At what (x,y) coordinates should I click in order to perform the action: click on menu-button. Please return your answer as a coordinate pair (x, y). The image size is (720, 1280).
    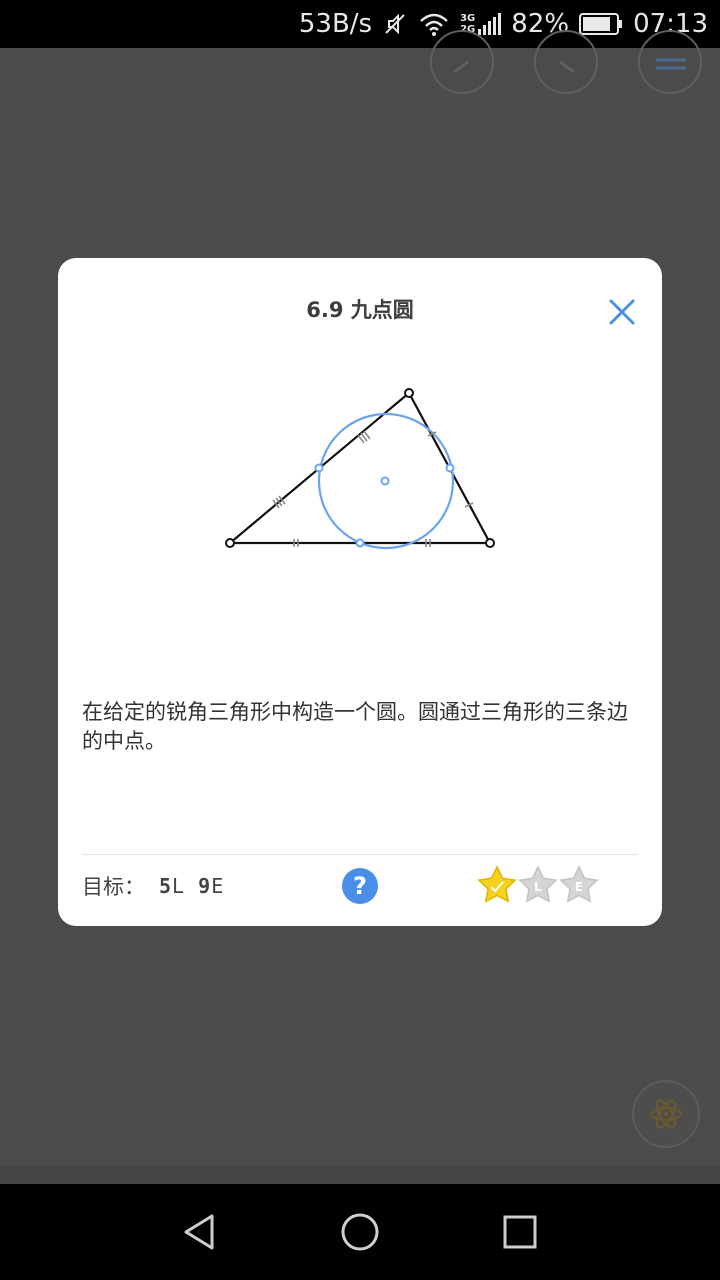
    Looking at the image, I should click on (670, 62).